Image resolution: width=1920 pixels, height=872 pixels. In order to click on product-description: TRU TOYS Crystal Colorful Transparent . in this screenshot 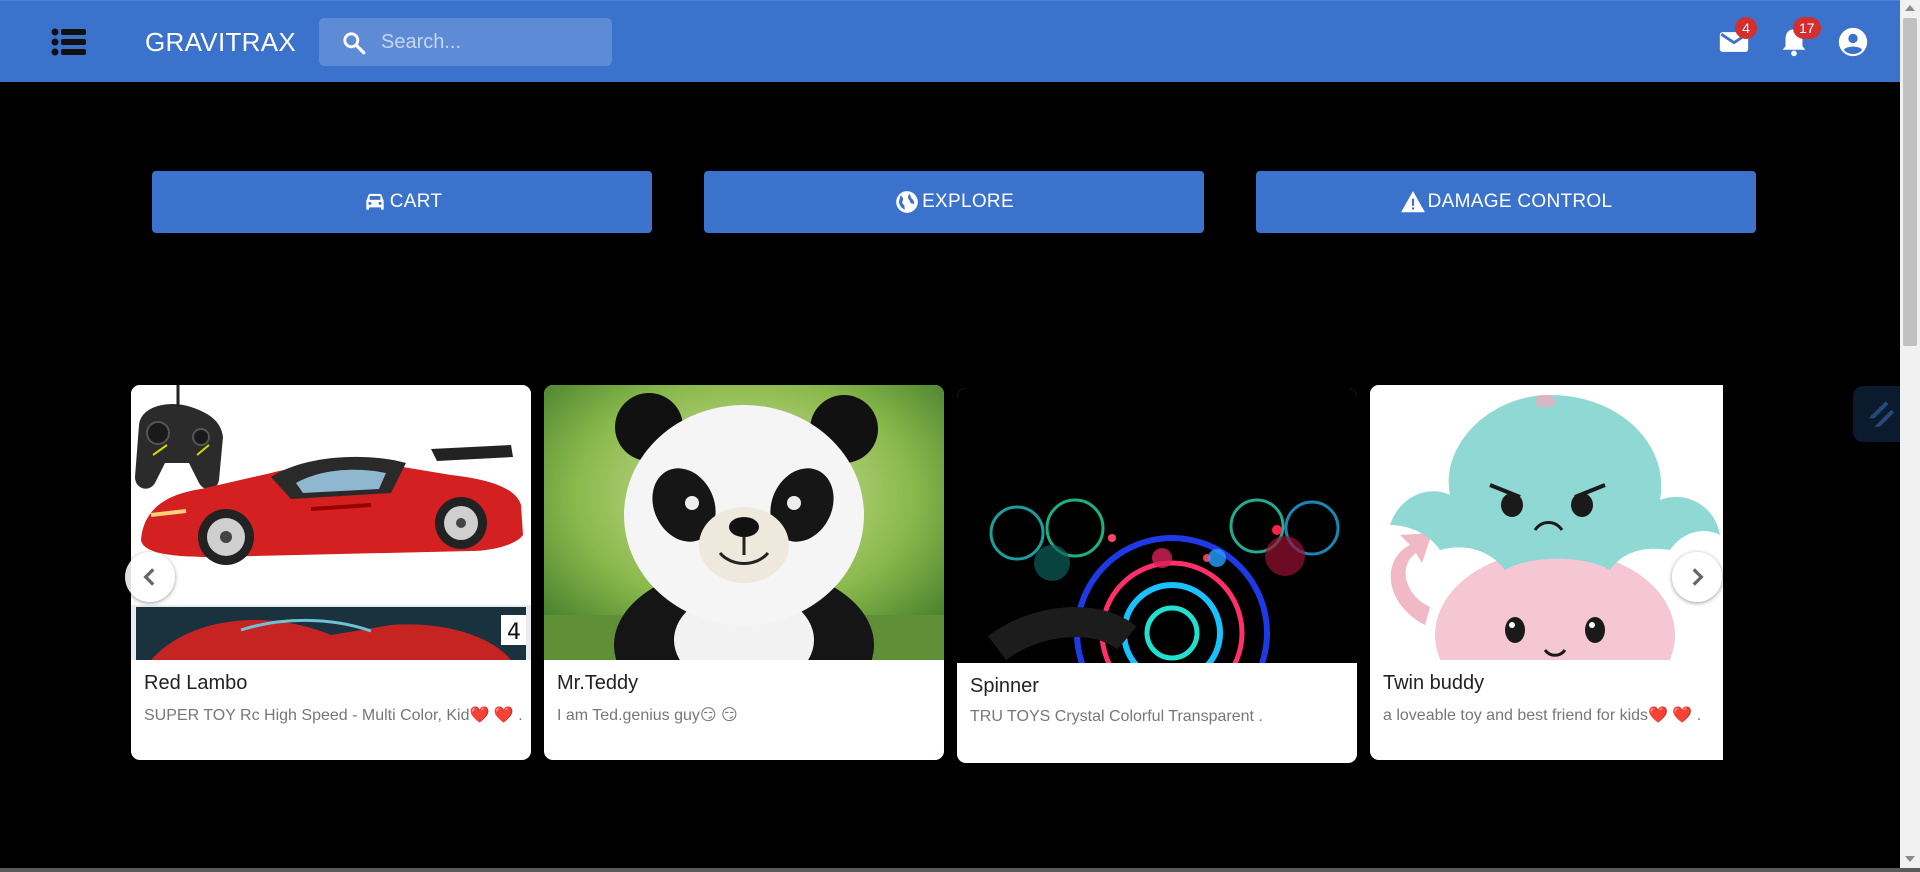, I will do `click(1116, 716)`.